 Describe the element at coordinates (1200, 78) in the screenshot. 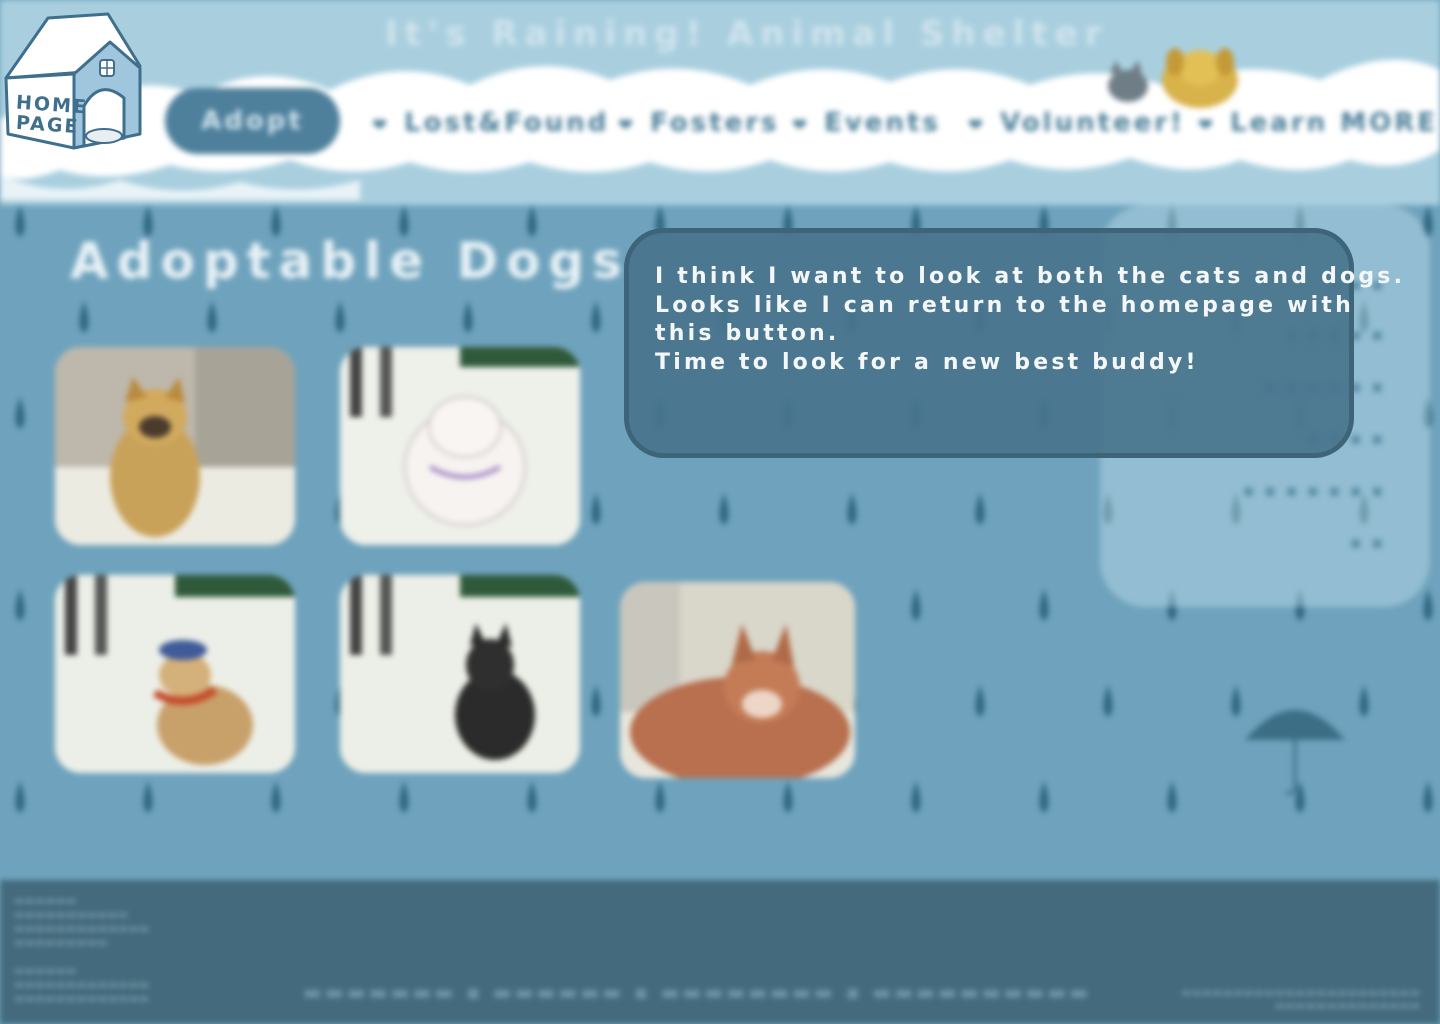

I see `mascot-dog-icon` at that location.